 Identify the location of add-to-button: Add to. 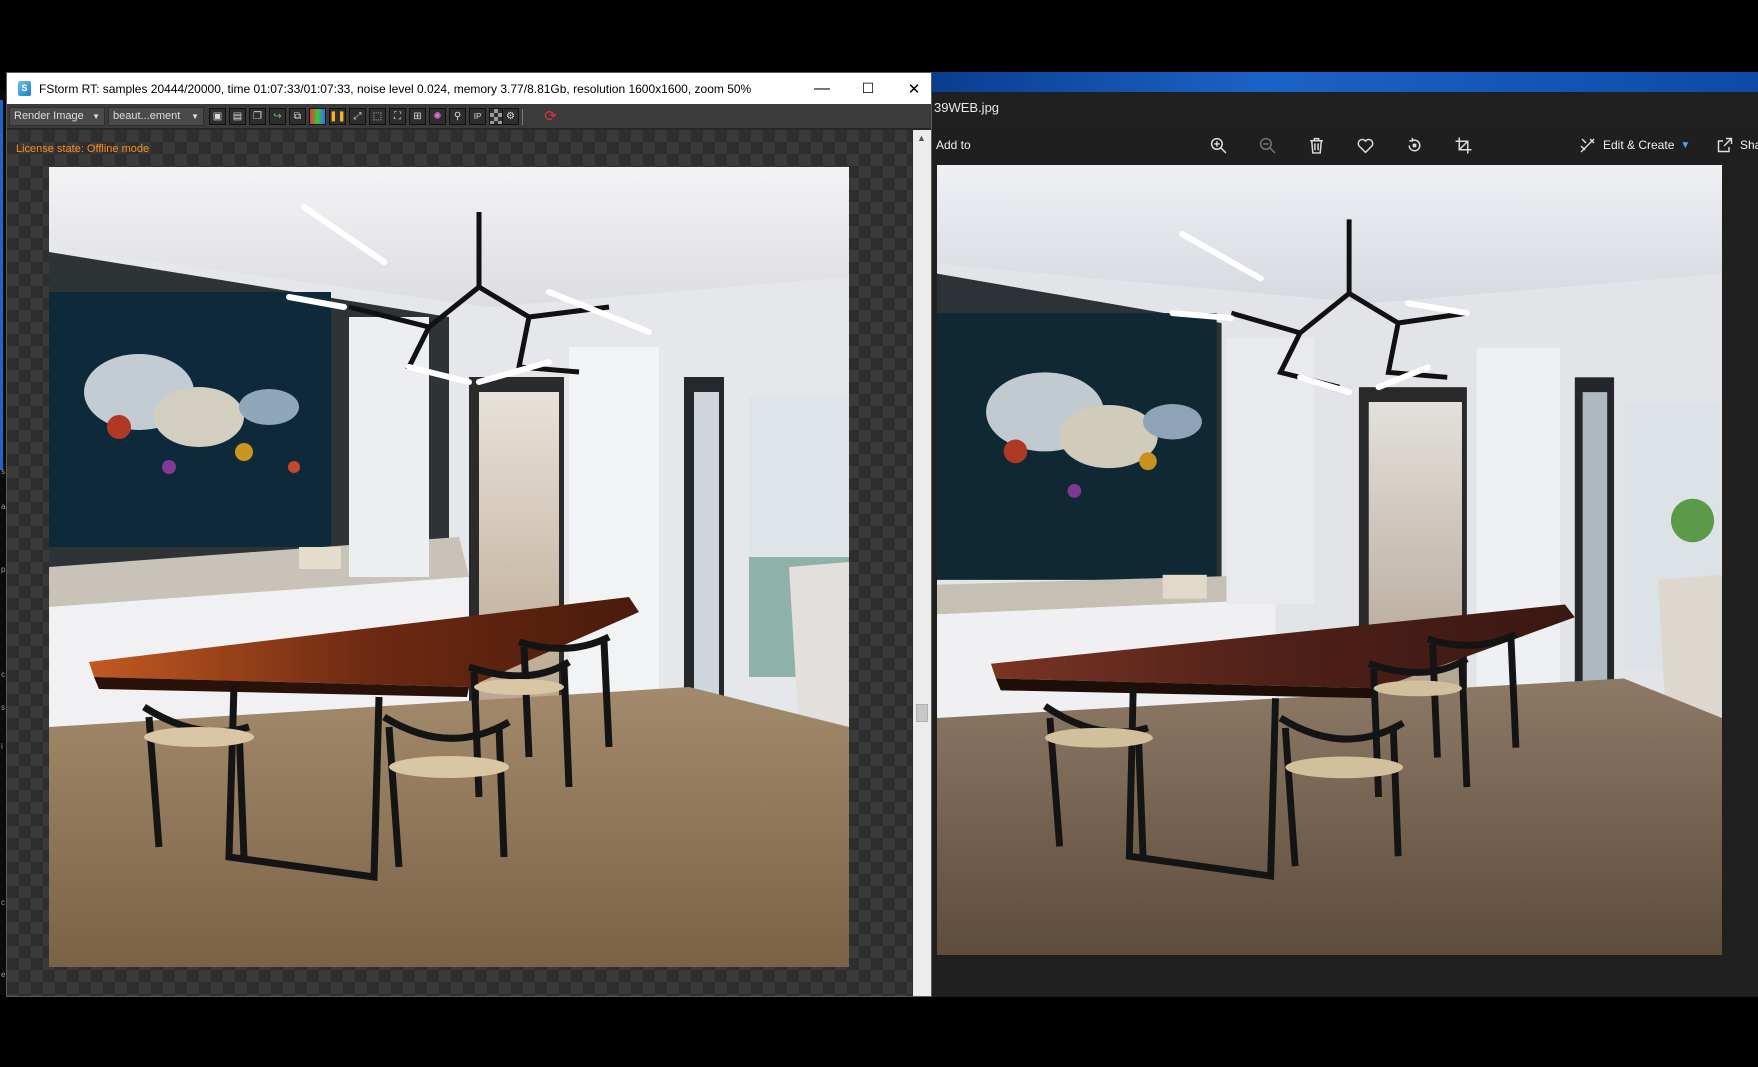
(953, 145).